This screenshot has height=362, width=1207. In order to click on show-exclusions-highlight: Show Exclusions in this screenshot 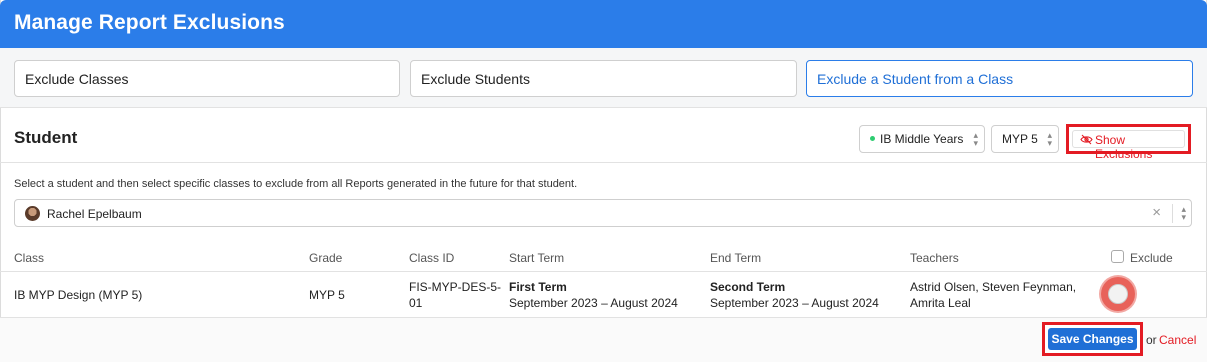, I will do `click(1128, 142)`.